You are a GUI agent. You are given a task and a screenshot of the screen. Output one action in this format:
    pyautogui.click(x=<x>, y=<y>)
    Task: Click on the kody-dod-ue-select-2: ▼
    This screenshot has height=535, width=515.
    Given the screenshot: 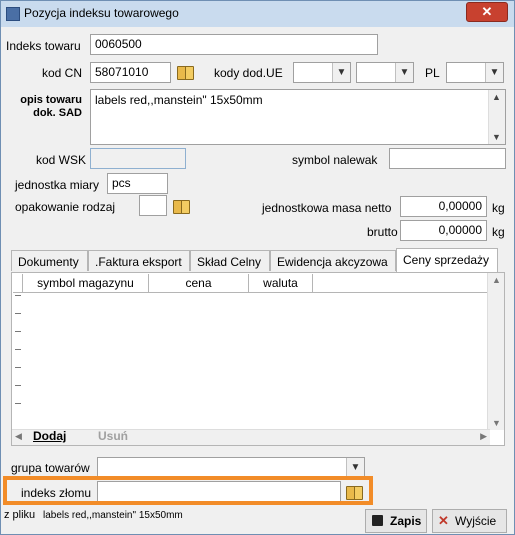 What is the action you would take?
    pyautogui.click(x=385, y=72)
    